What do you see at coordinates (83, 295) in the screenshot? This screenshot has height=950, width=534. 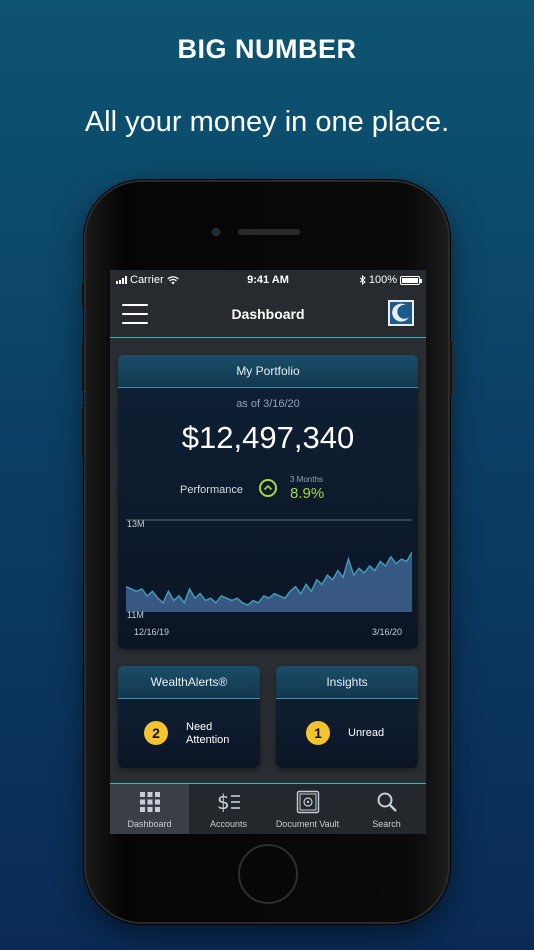 I see `mute-switch` at bounding box center [83, 295].